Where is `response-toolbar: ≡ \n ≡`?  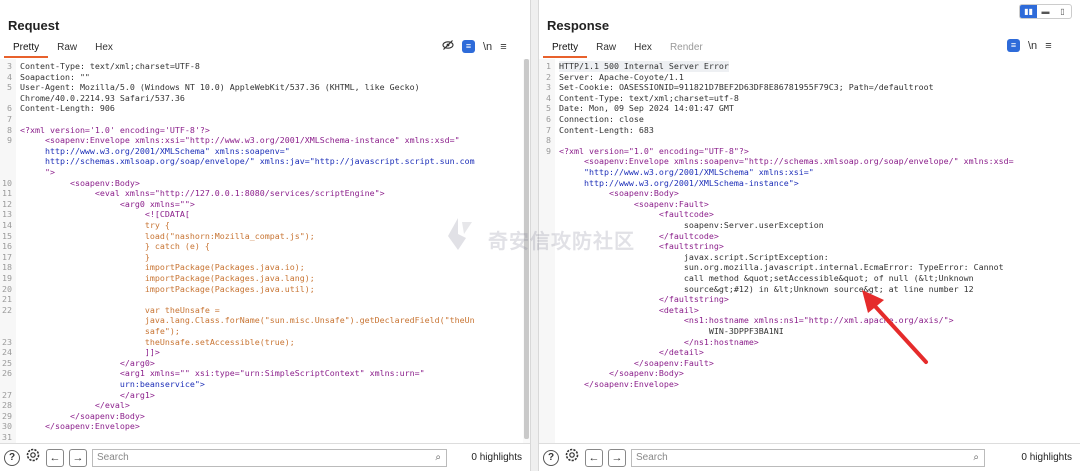
response-toolbar: ≡ \n ≡ is located at coordinates (1029, 45).